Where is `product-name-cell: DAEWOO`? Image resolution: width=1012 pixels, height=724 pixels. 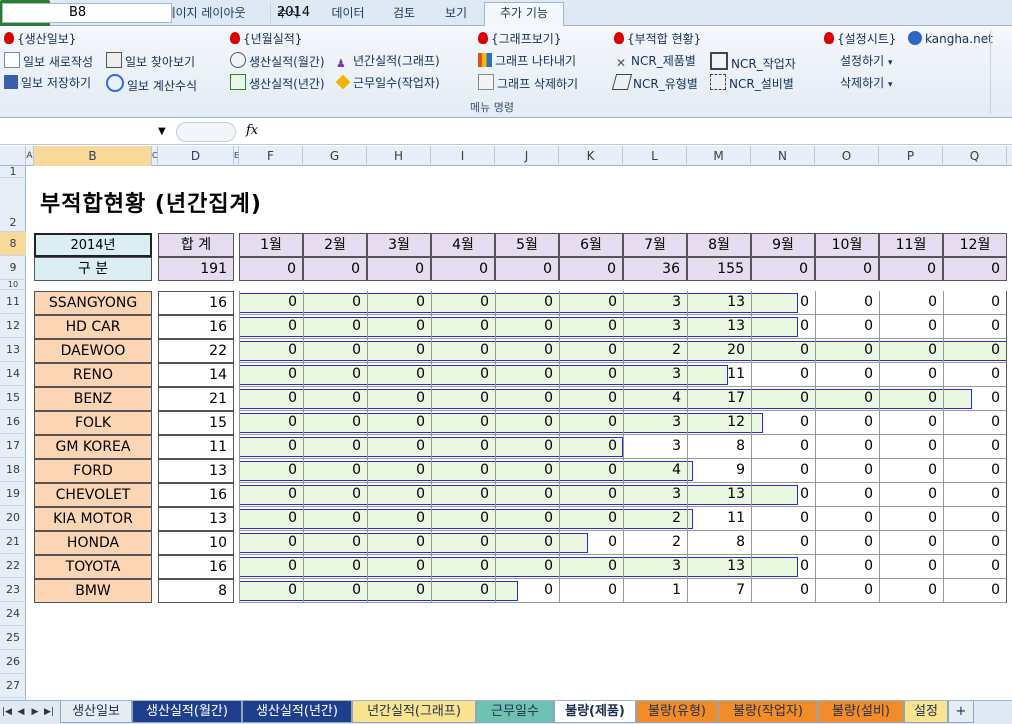
product-name-cell: DAEWOO is located at coordinates (93, 351).